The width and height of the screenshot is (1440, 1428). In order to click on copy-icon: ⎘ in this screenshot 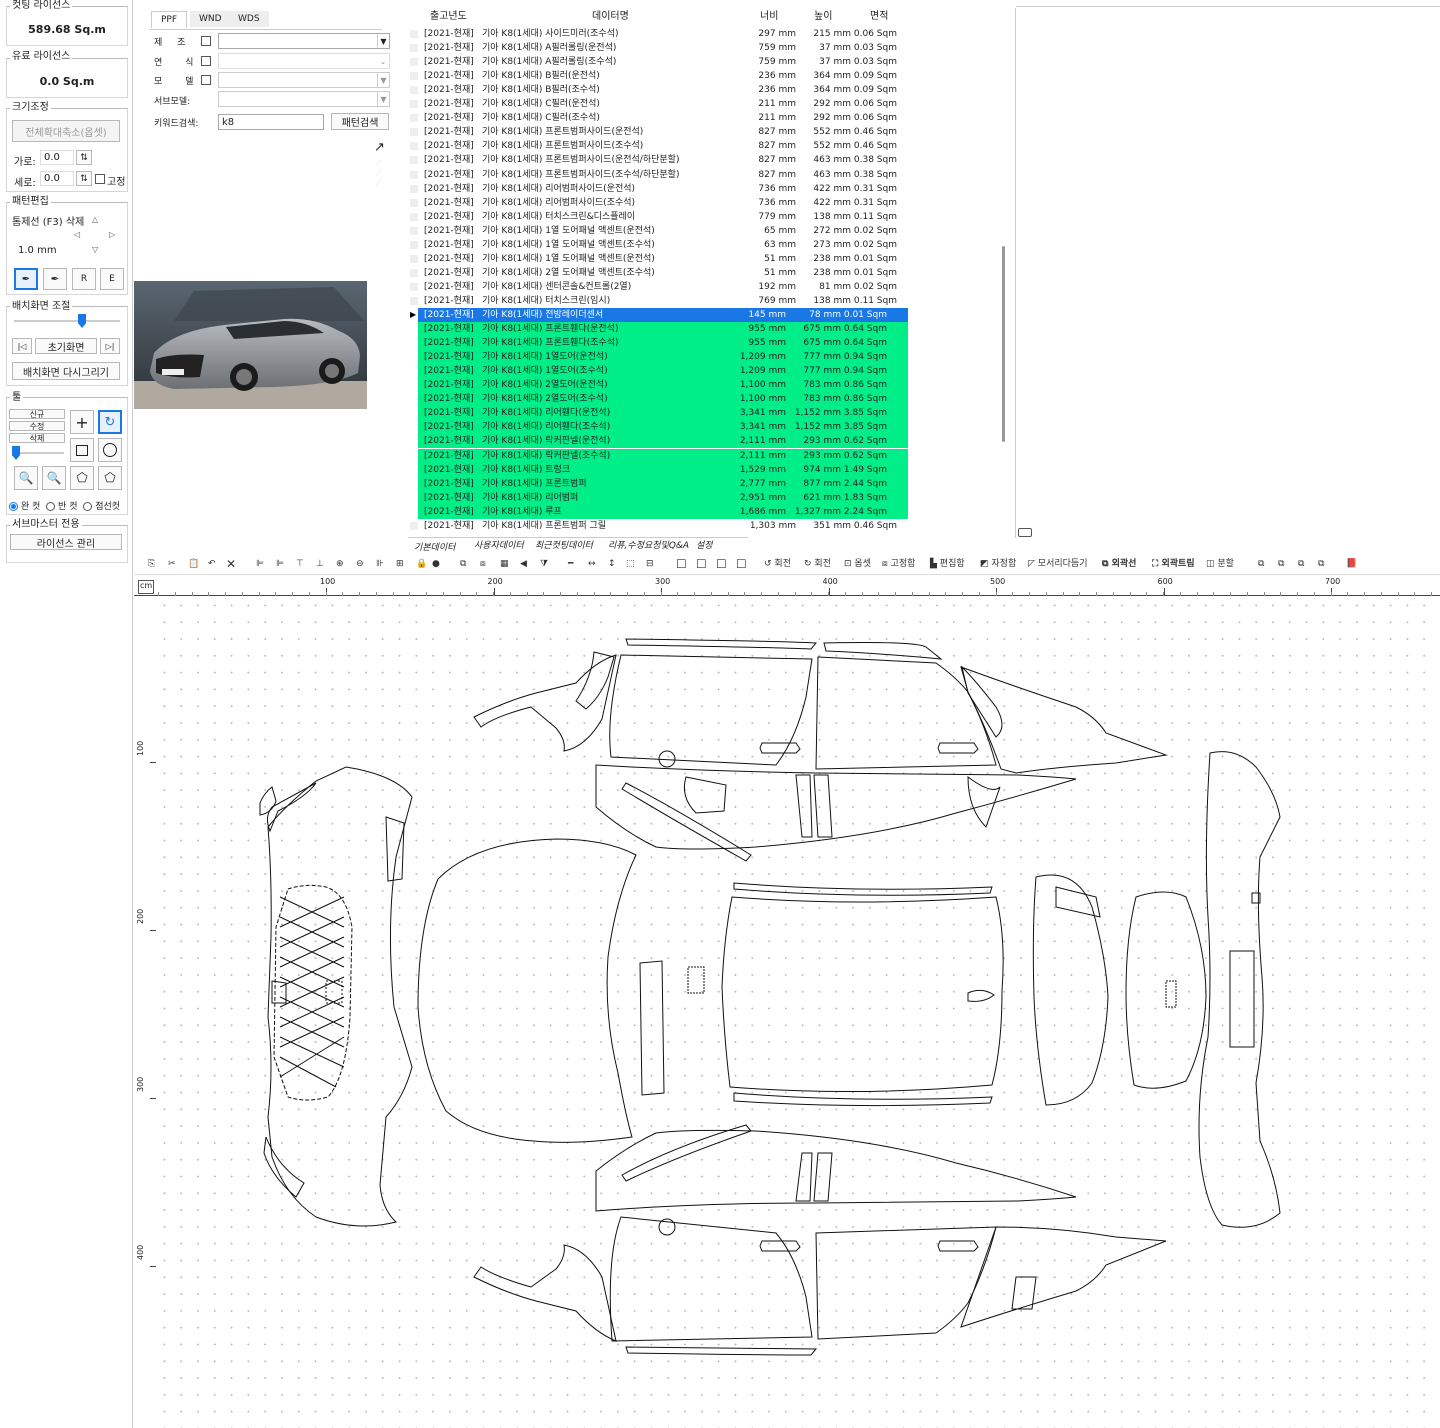, I will do `click(151, 564)`.